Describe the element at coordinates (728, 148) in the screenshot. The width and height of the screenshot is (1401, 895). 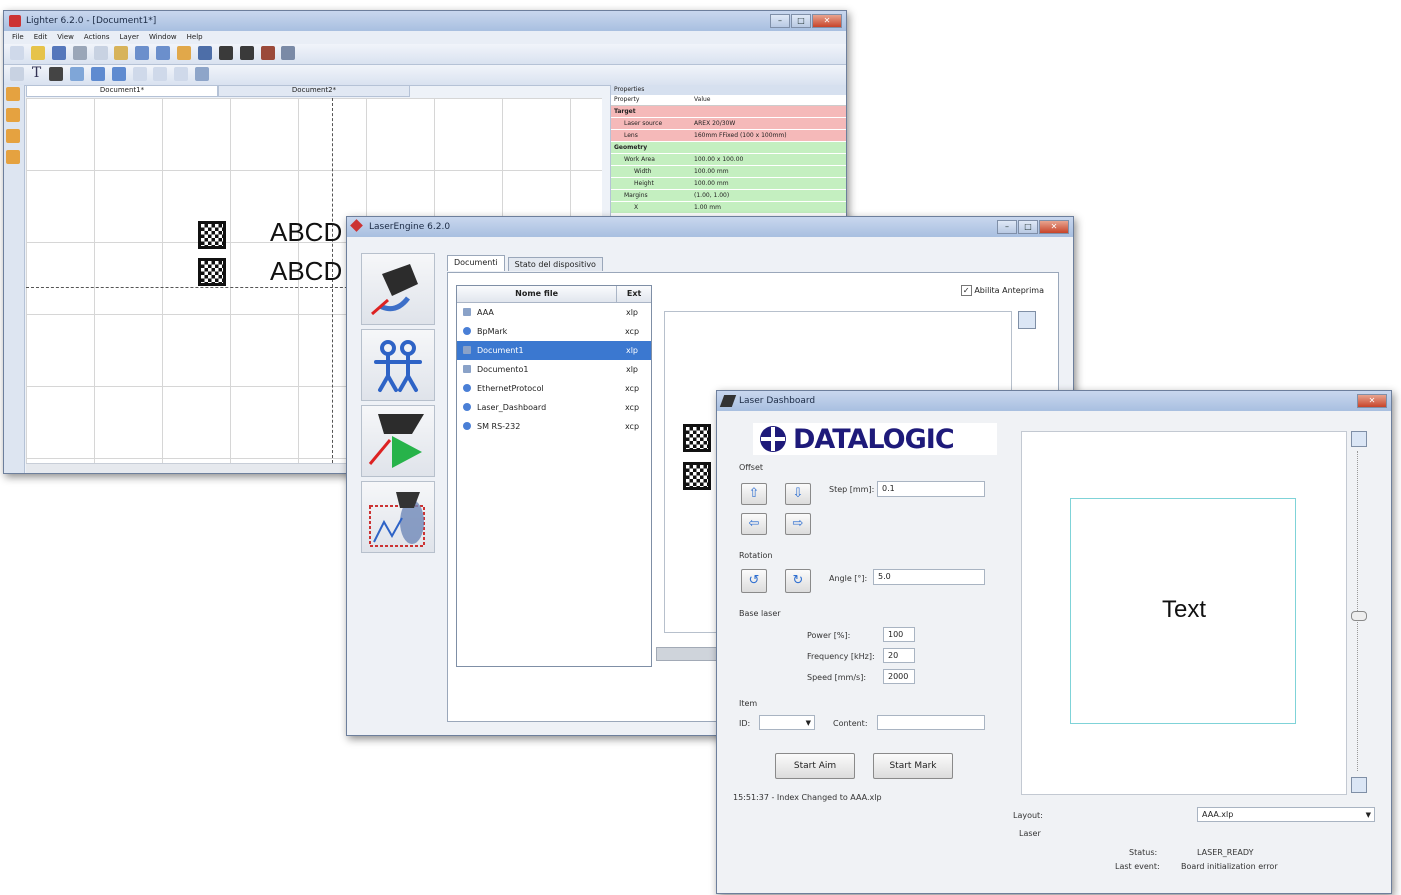
I see `property-row: Geometry` at that location.